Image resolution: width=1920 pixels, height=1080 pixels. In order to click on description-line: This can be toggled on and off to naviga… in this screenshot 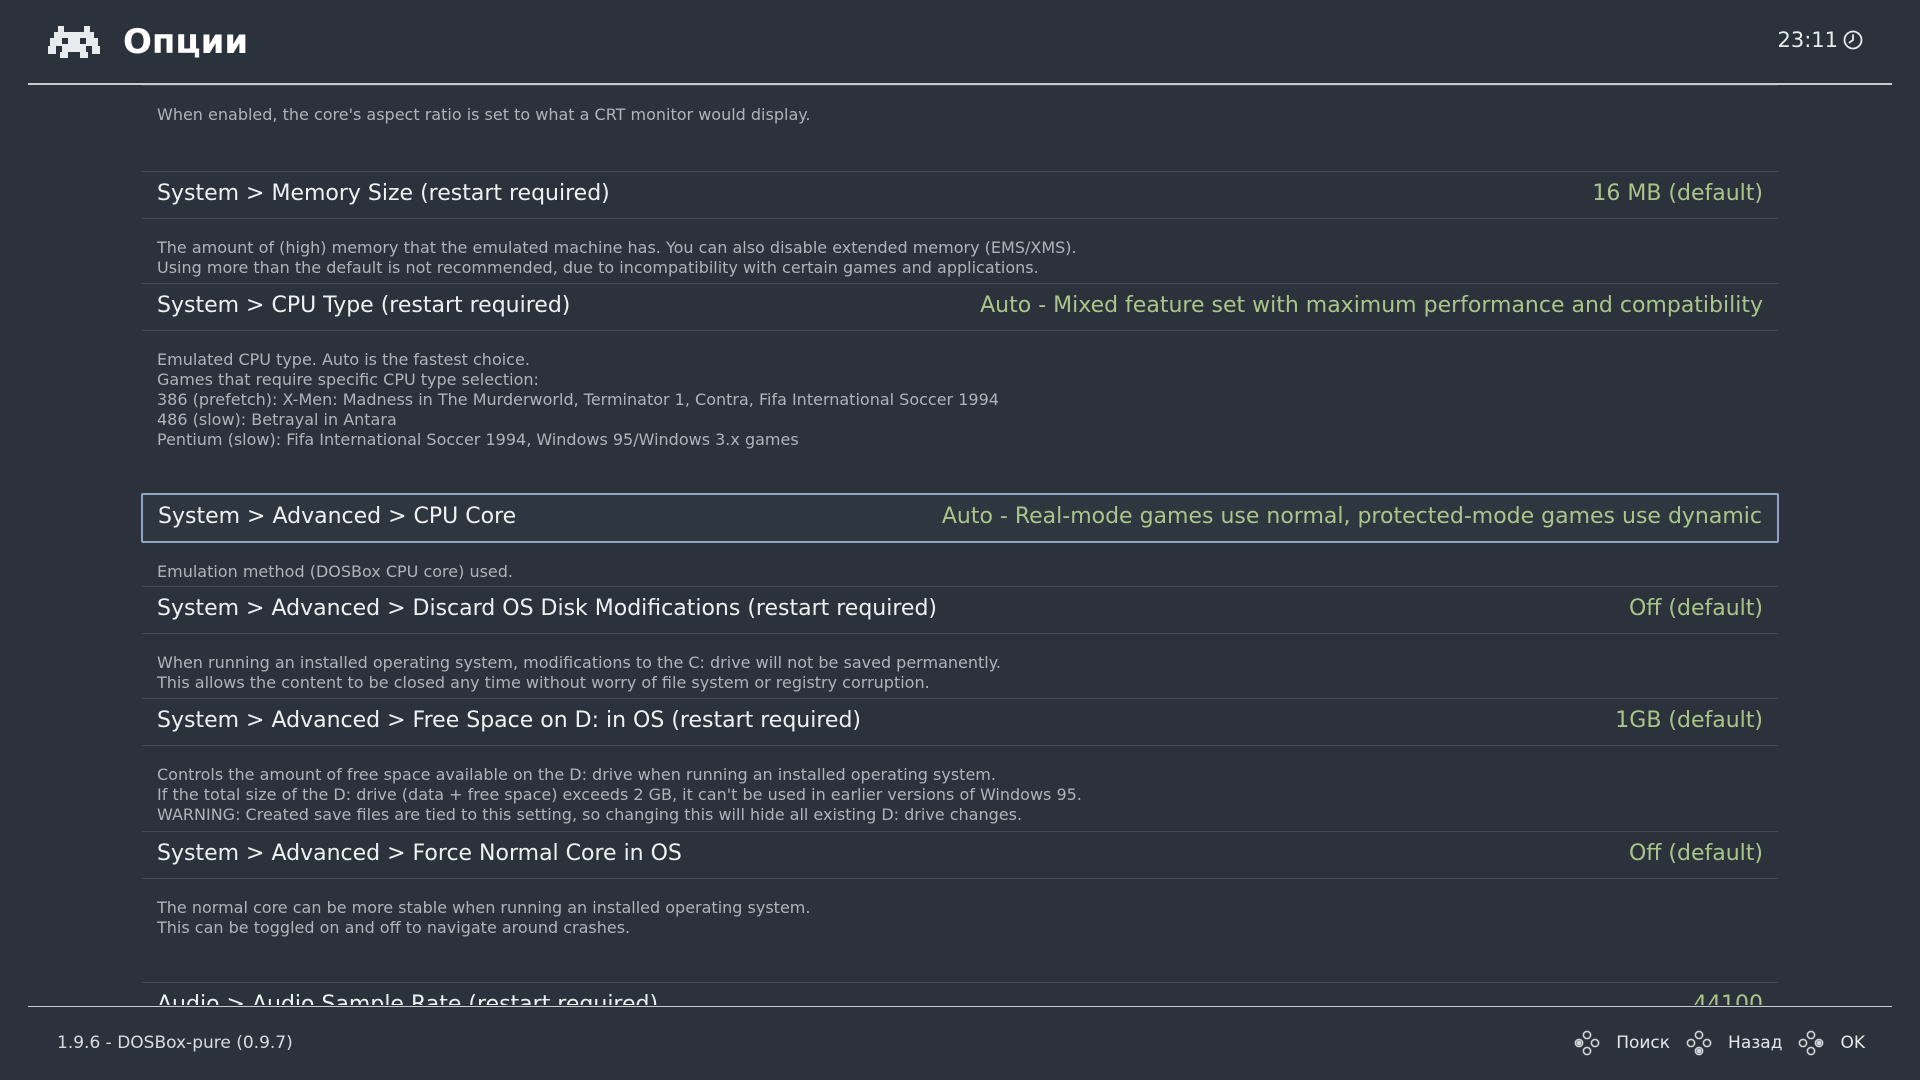, I will do `click(394, 927)`.